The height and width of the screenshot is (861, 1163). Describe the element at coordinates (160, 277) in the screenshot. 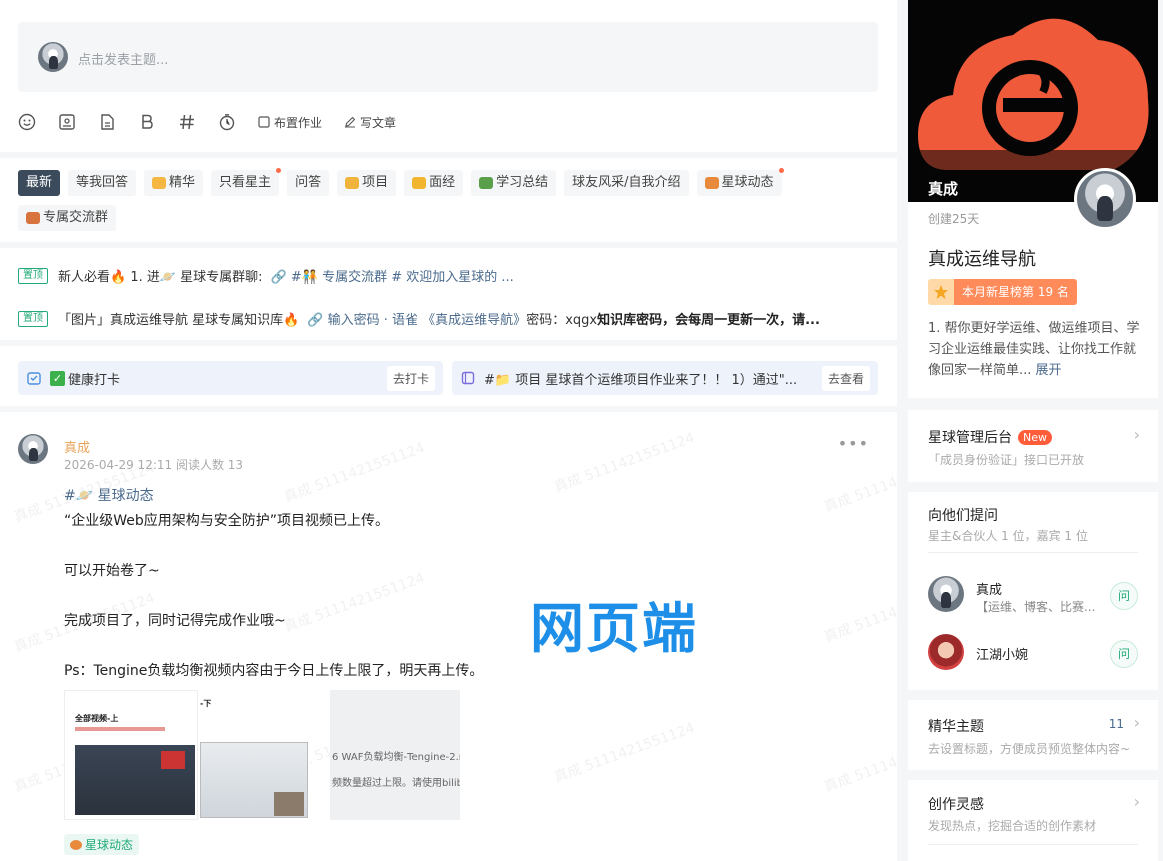

I see `pinned-text: 新人必看🔥 1. 进🪐 星球专属群聊:` at that location.